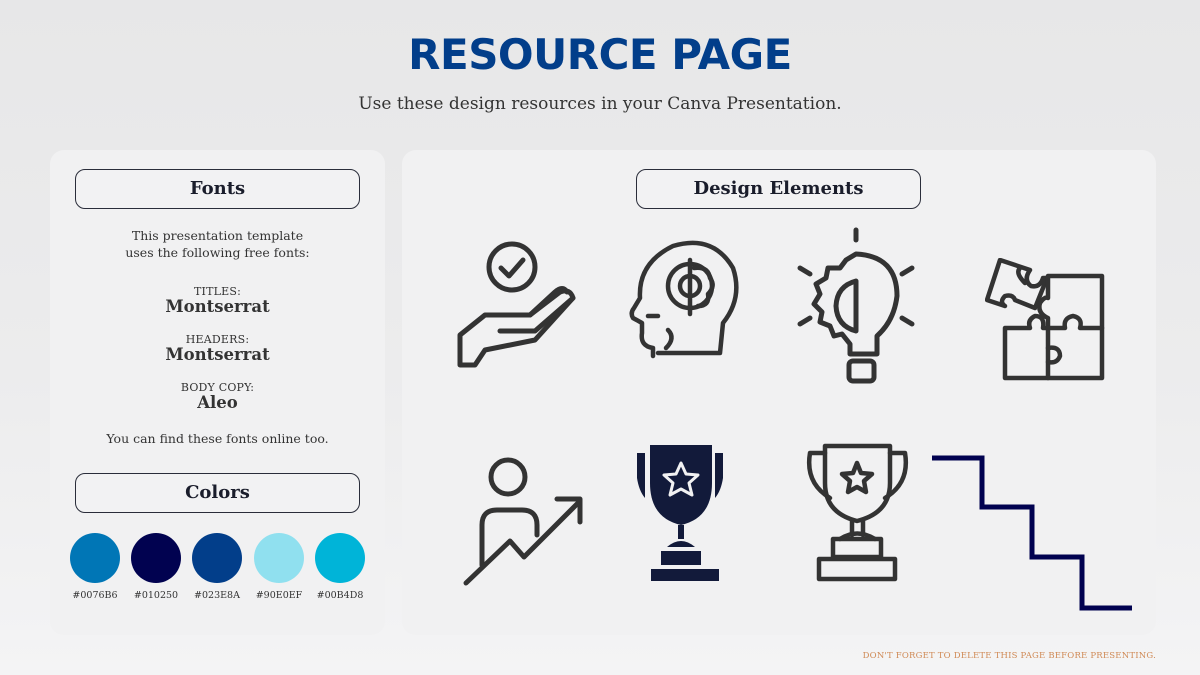 This screenshot has height=675, width=1200. What do you see at coordinates (856, 305) in the screenshot?
I see `lightbulb-gear-icon` at bounding box center [856, 305].